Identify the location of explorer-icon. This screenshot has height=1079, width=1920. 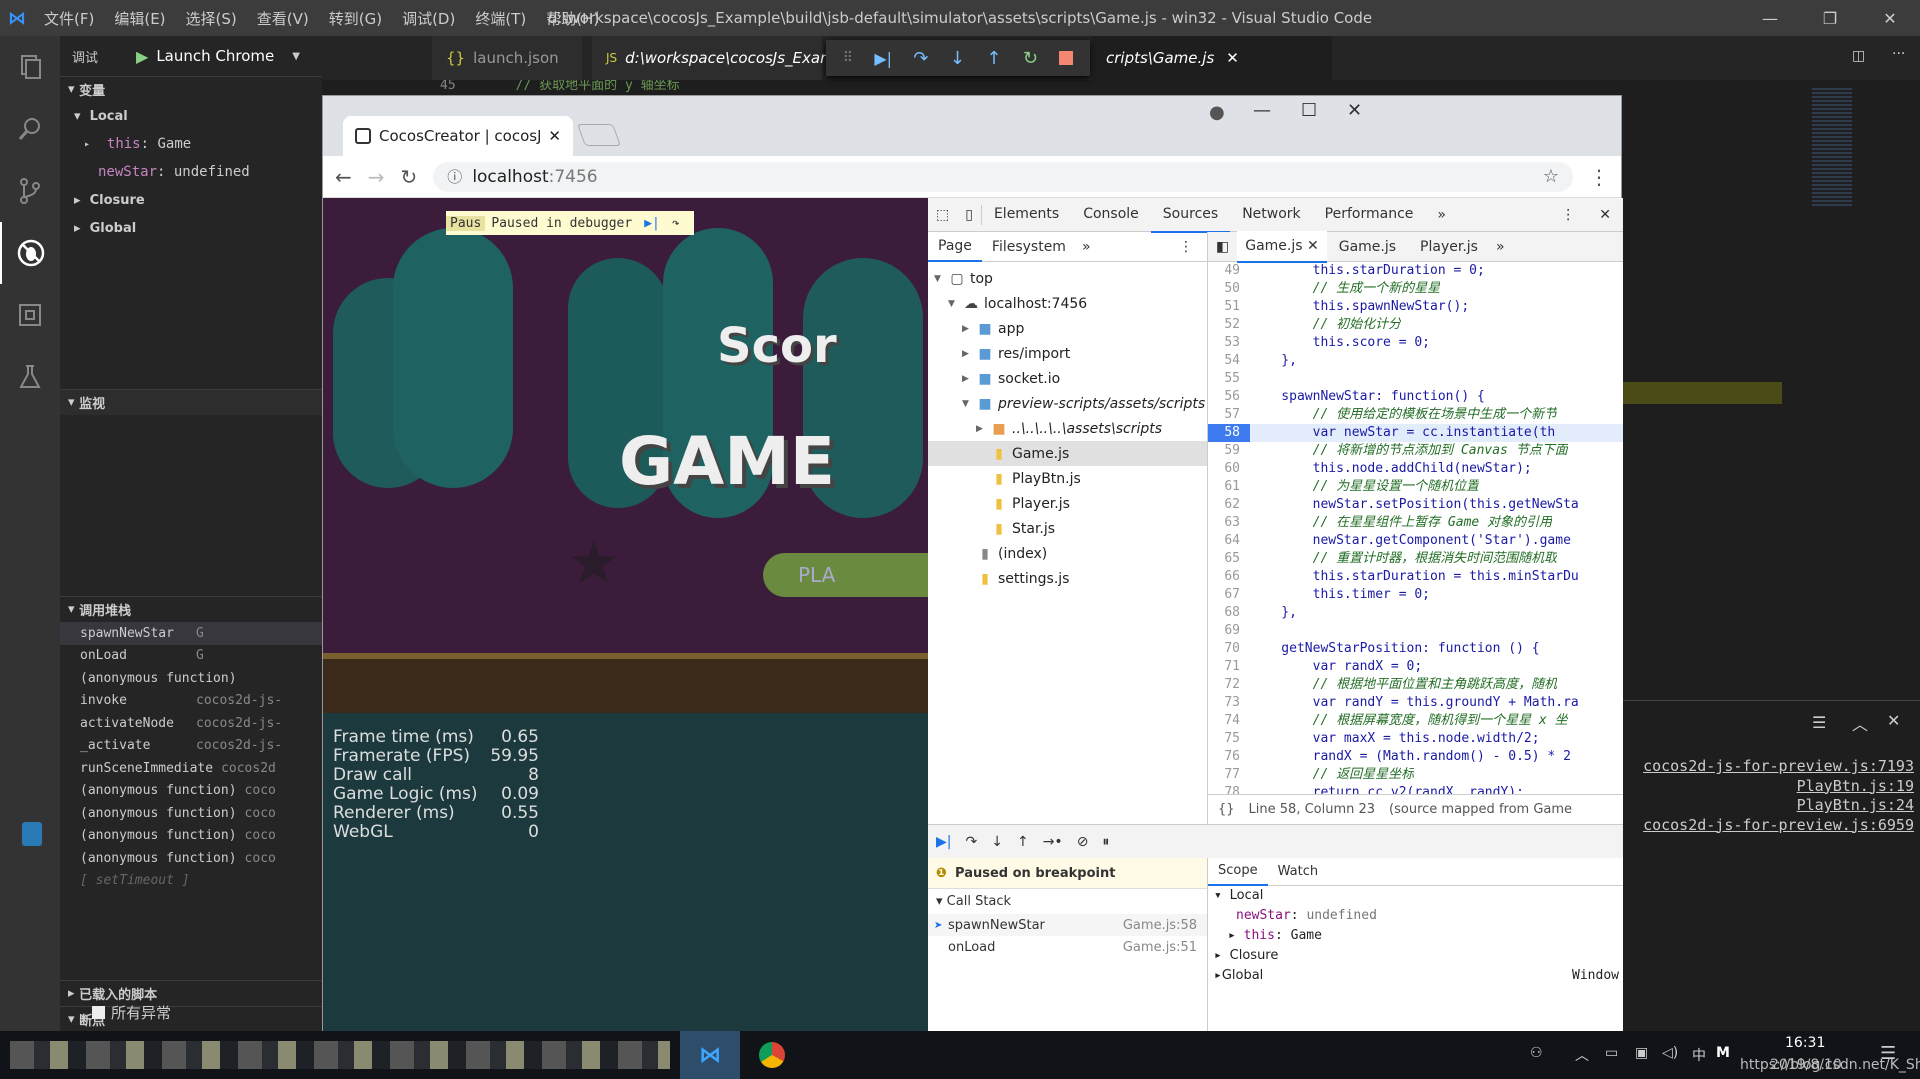
(30, 67).